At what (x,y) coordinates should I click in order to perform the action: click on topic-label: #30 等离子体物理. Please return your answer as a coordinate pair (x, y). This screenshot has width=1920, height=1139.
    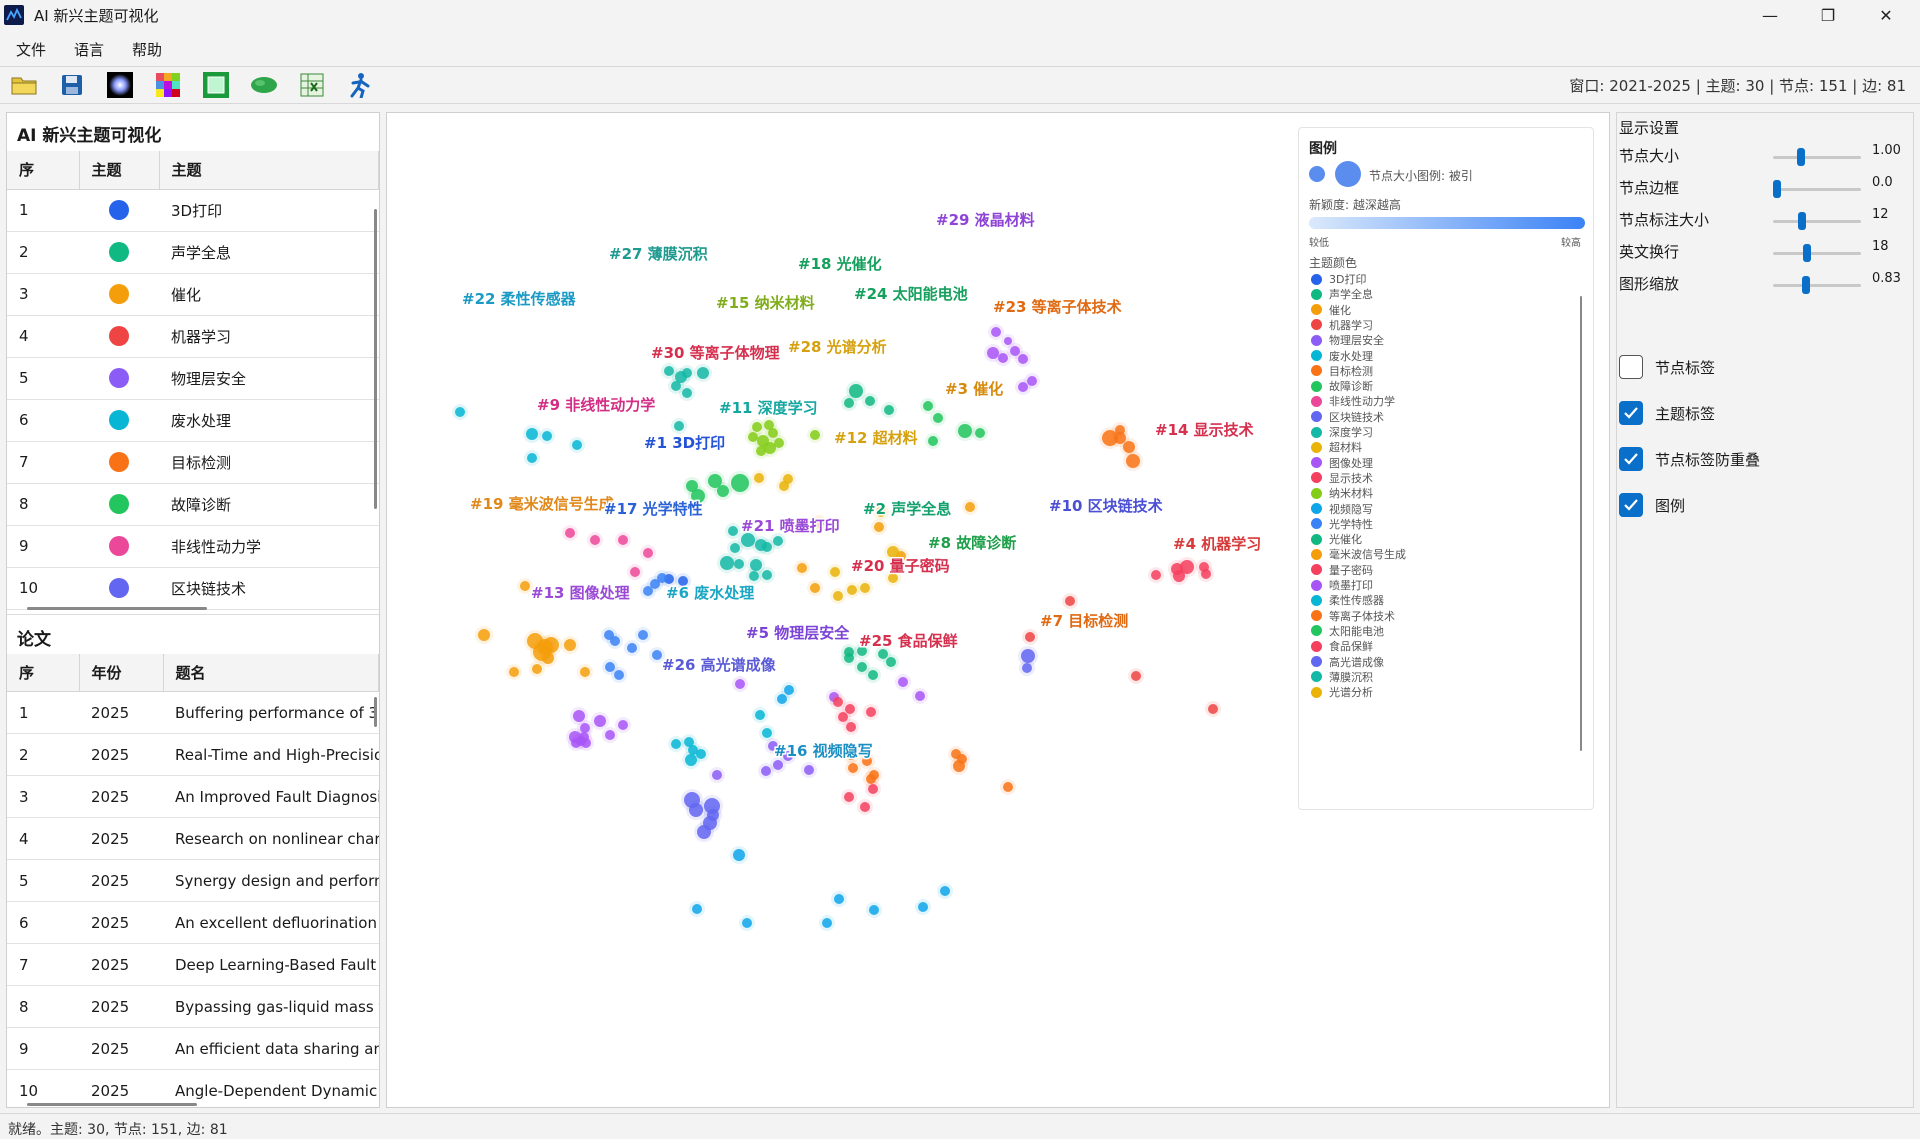
    Looking at the image, I should click on (716, 353).